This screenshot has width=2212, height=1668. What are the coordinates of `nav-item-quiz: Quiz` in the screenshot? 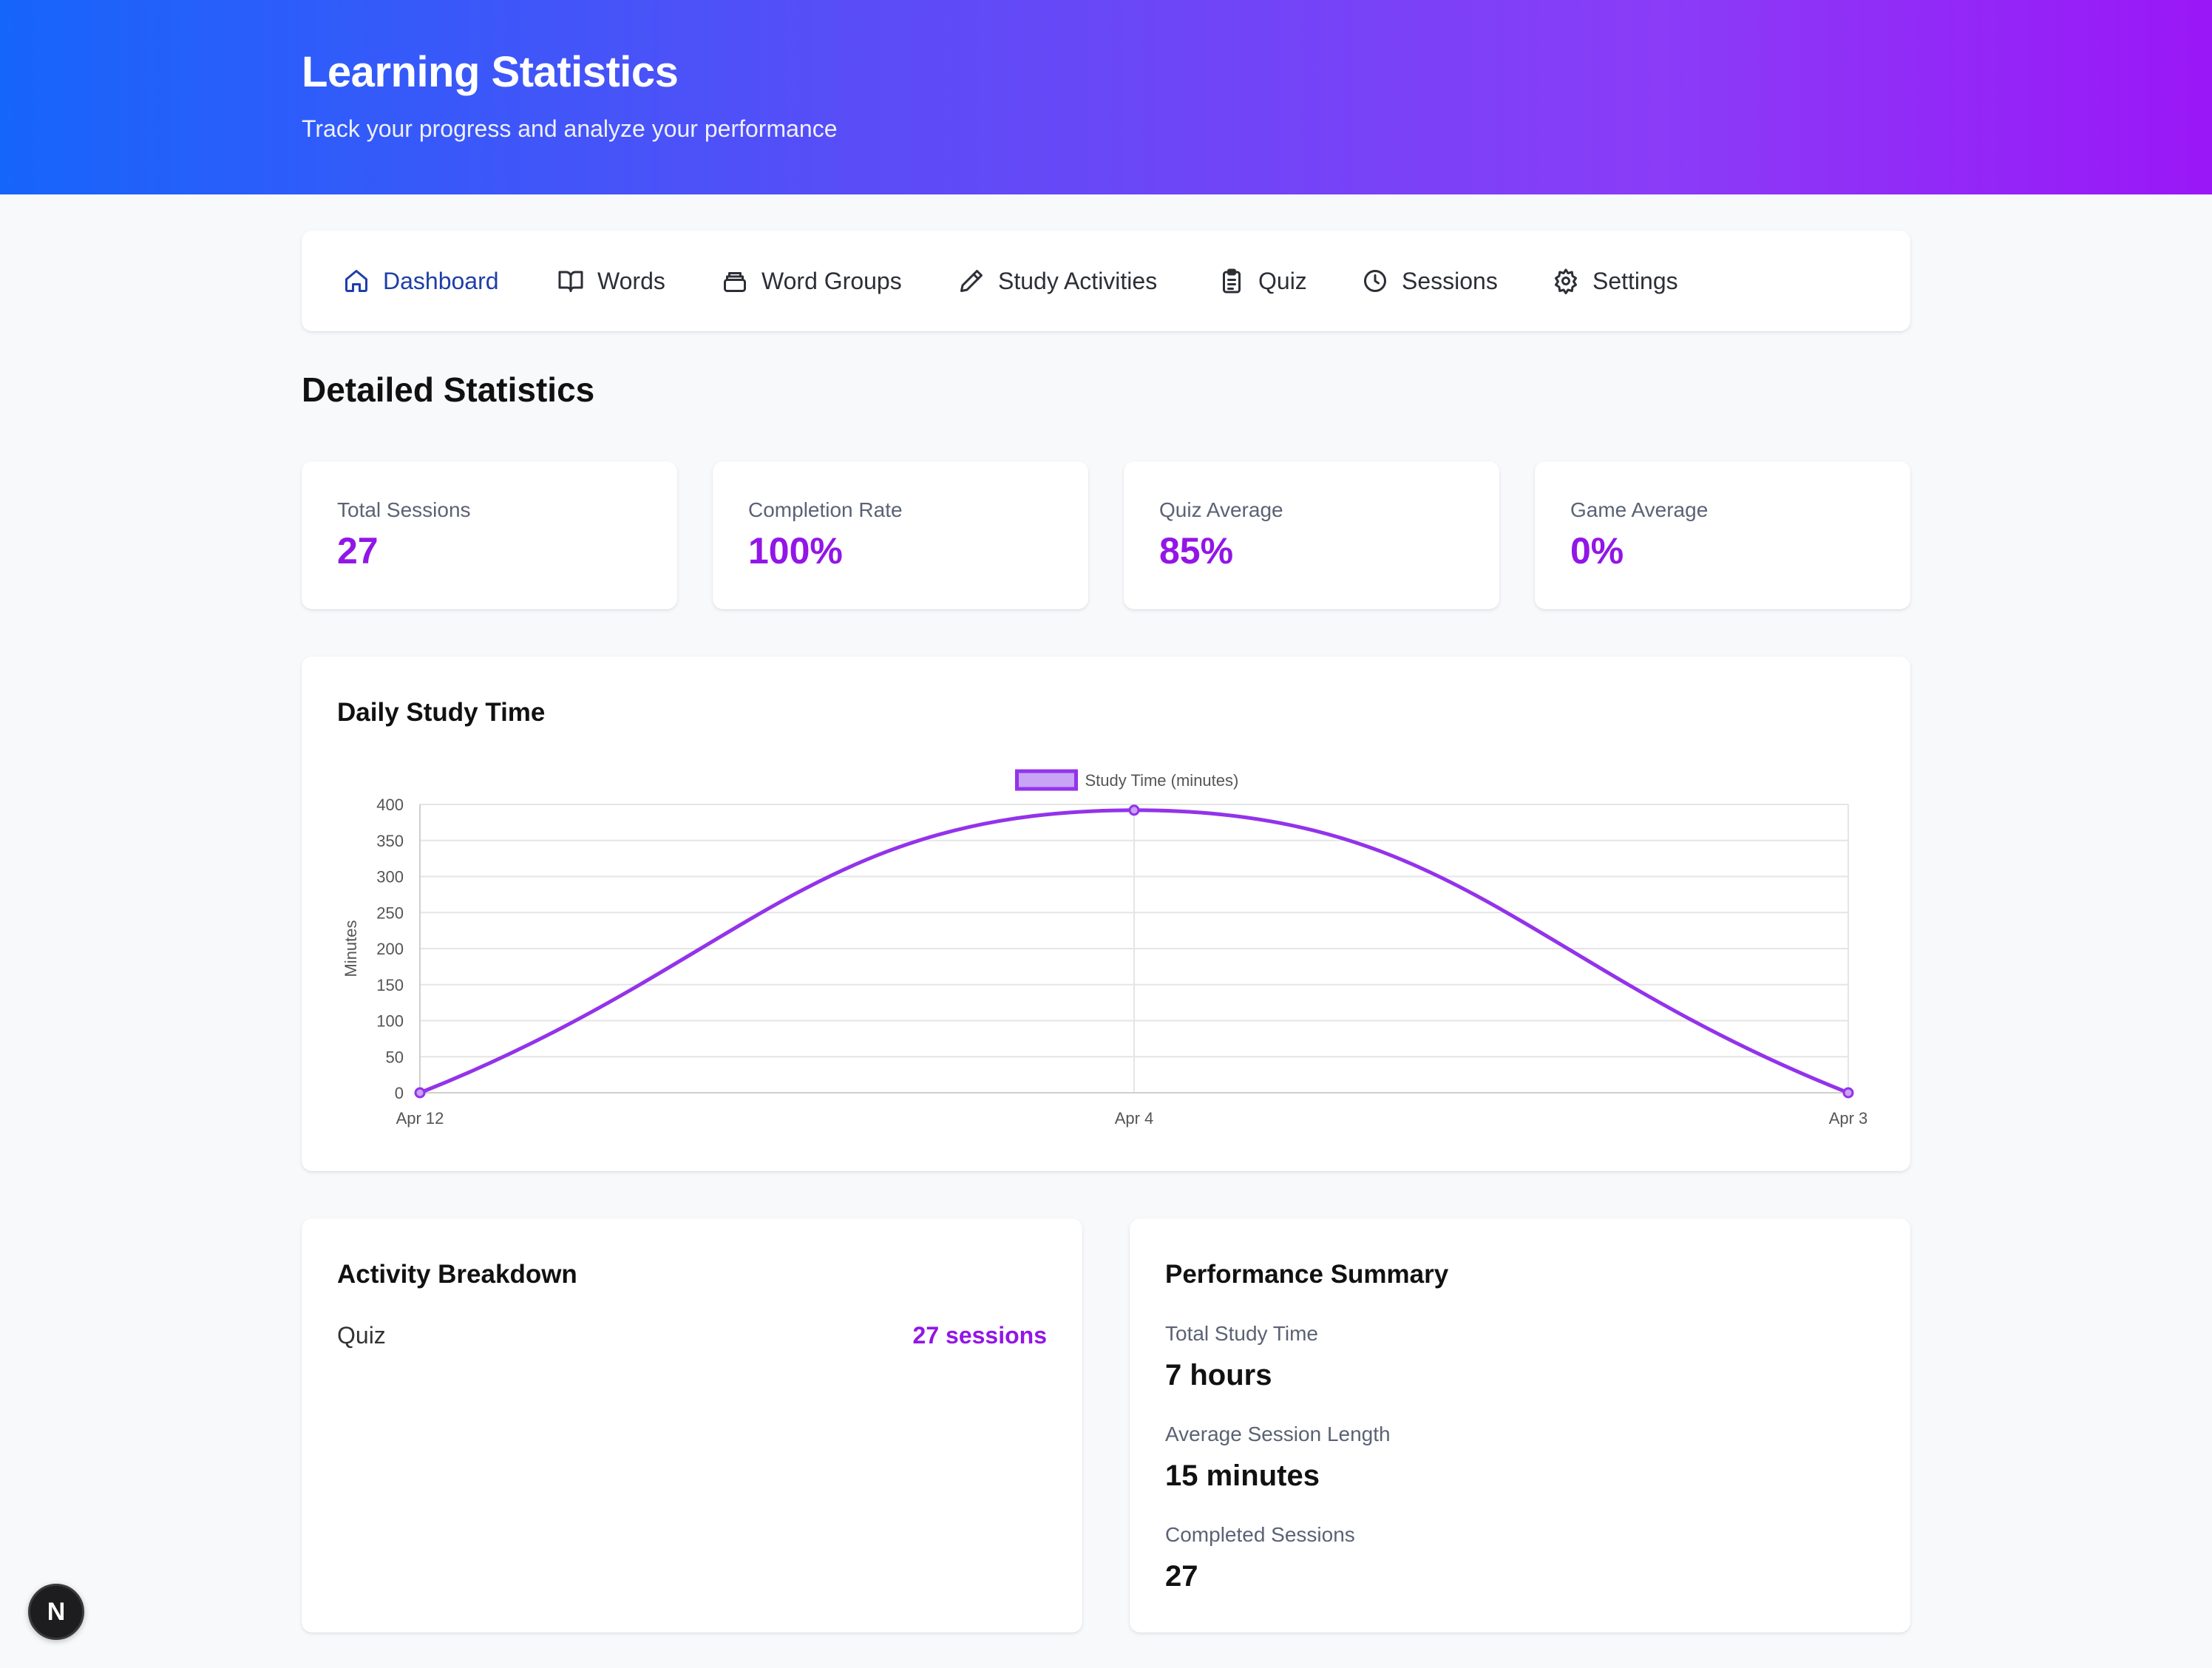 It's located at (1262, 281).